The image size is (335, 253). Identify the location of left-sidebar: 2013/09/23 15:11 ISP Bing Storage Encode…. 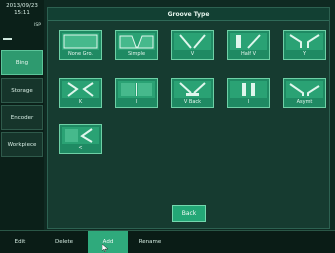
(22, 115).